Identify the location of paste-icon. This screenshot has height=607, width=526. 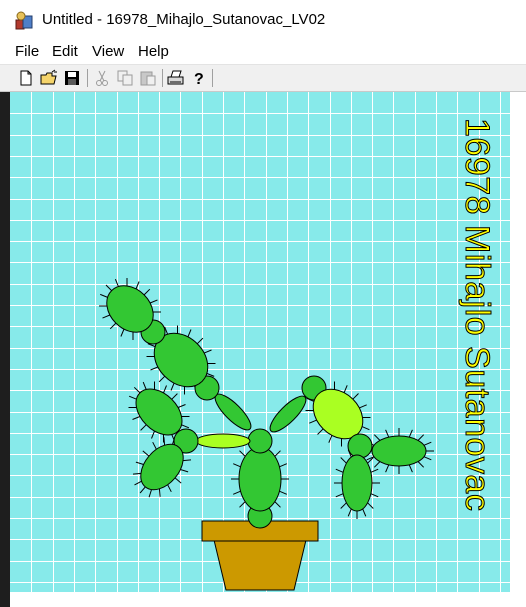
(148, 78).